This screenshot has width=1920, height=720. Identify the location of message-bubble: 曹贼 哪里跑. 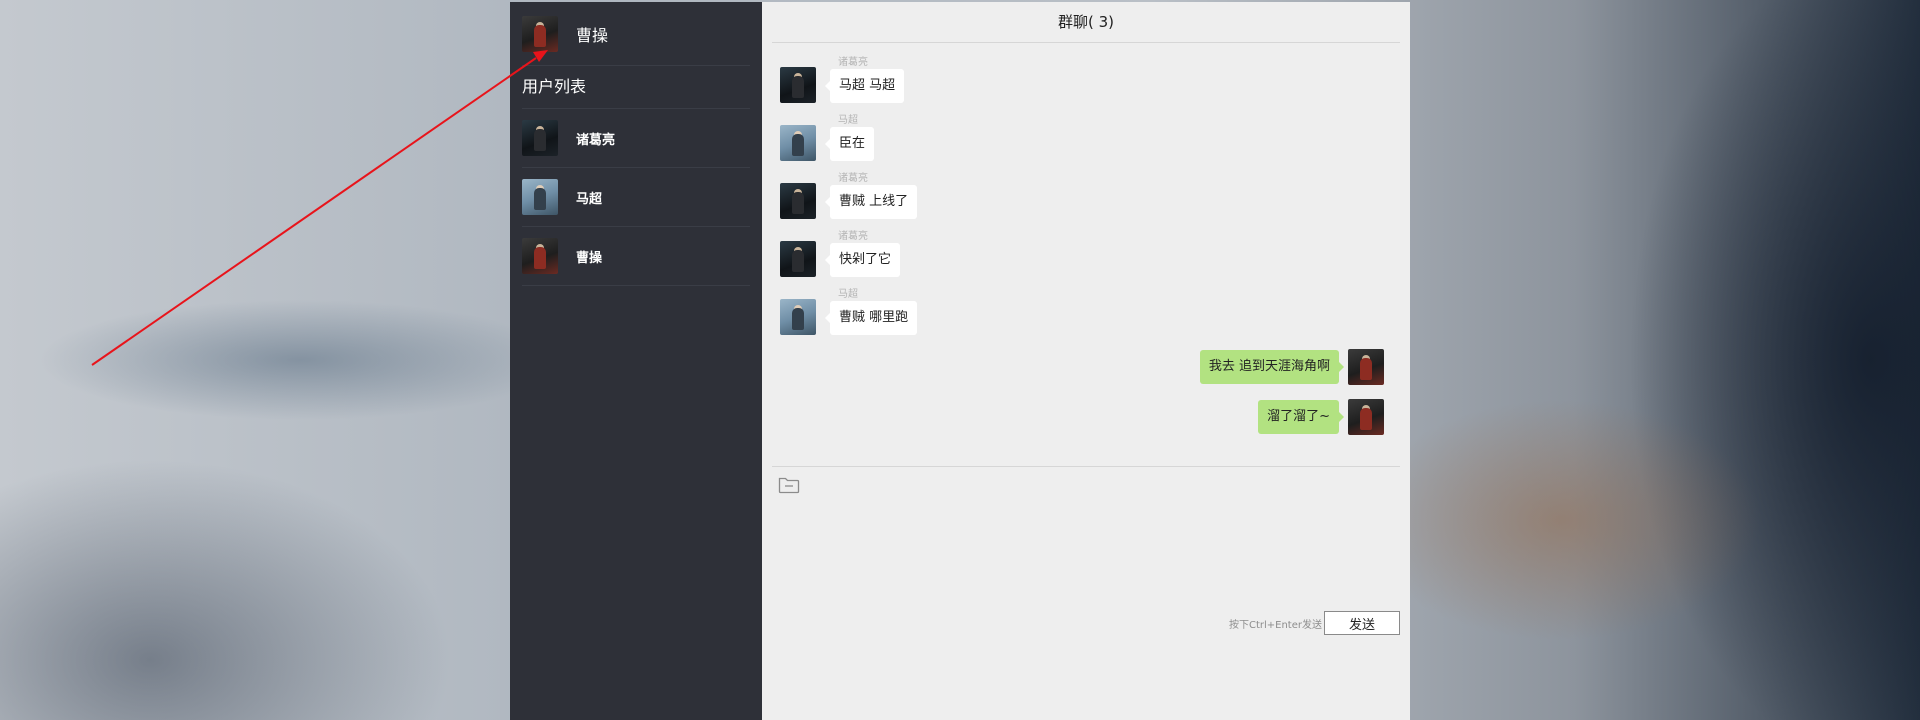
(871, 318).